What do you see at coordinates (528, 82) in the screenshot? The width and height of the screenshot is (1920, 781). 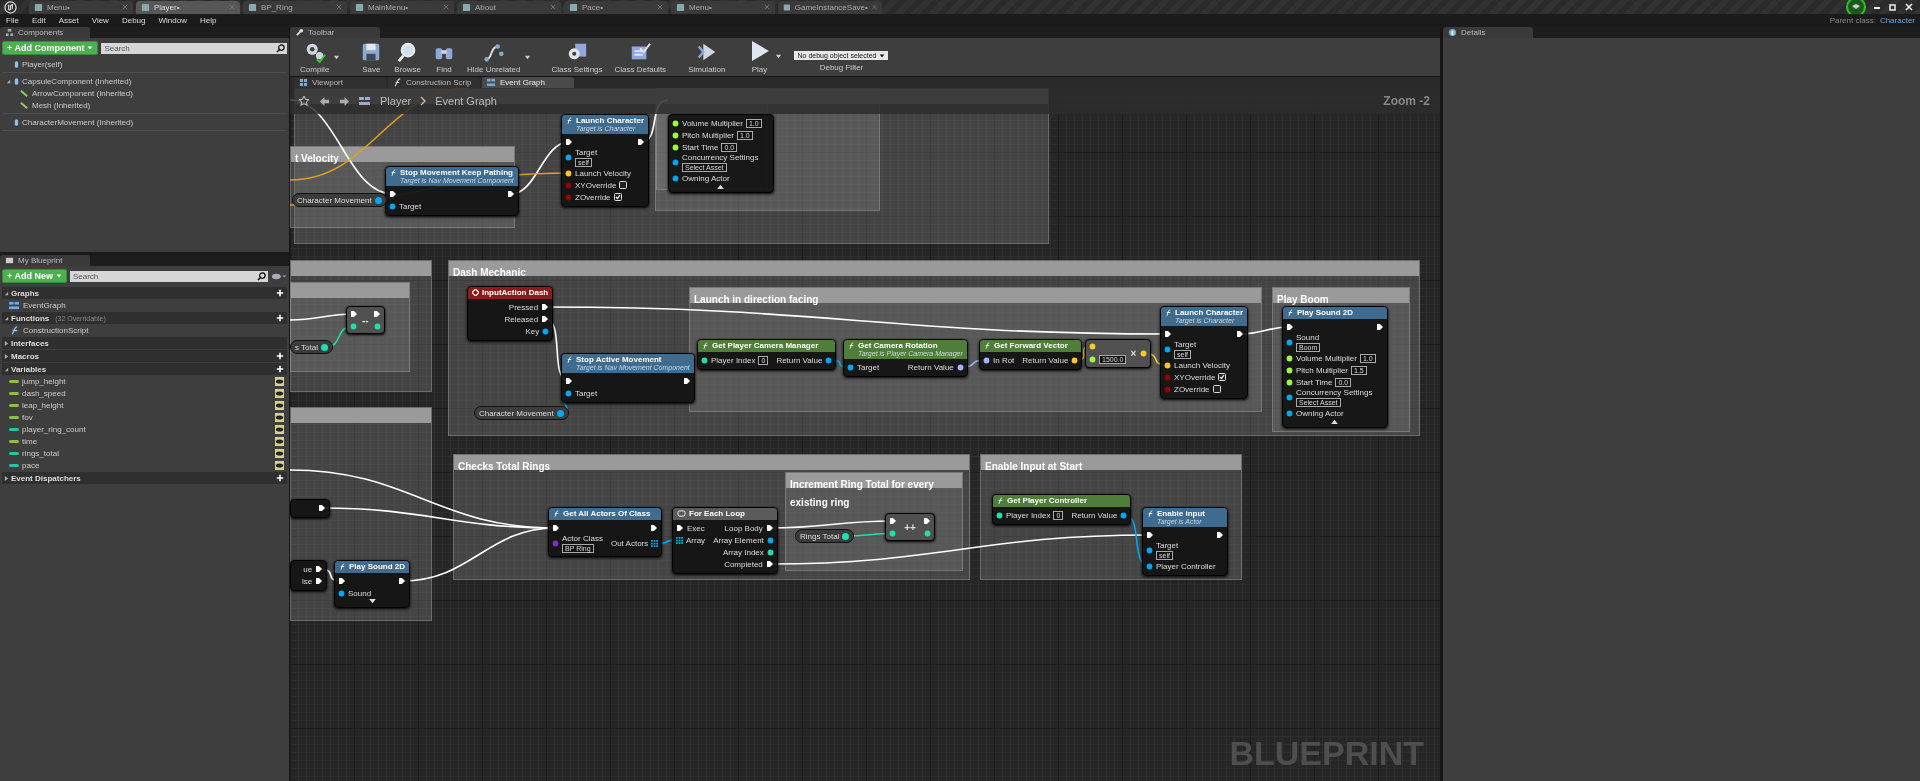 I see `graph-tab: Event Graph` at bounding box center [528, 82].